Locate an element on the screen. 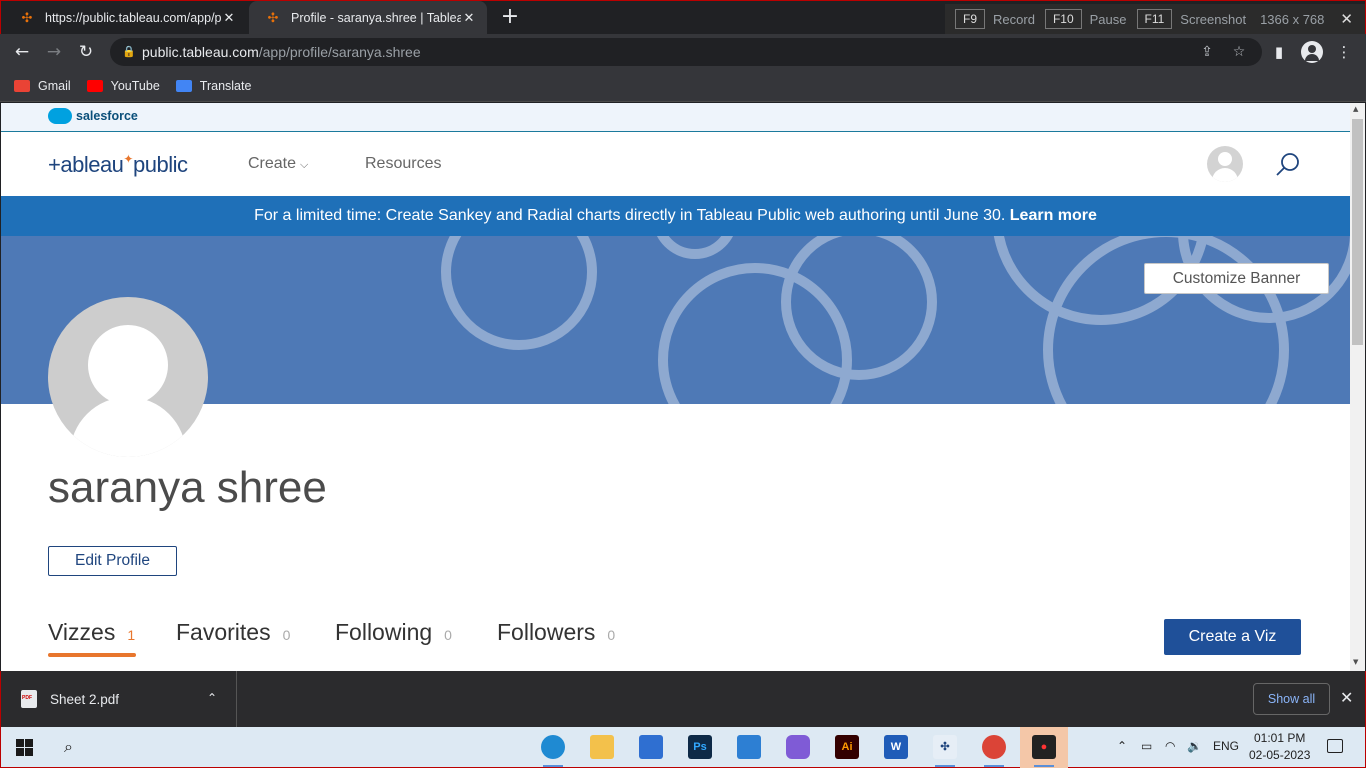 The image size is (1366, 768). scroll-down-arrow-icon: ▼ is located at coordinates (1355, 662).